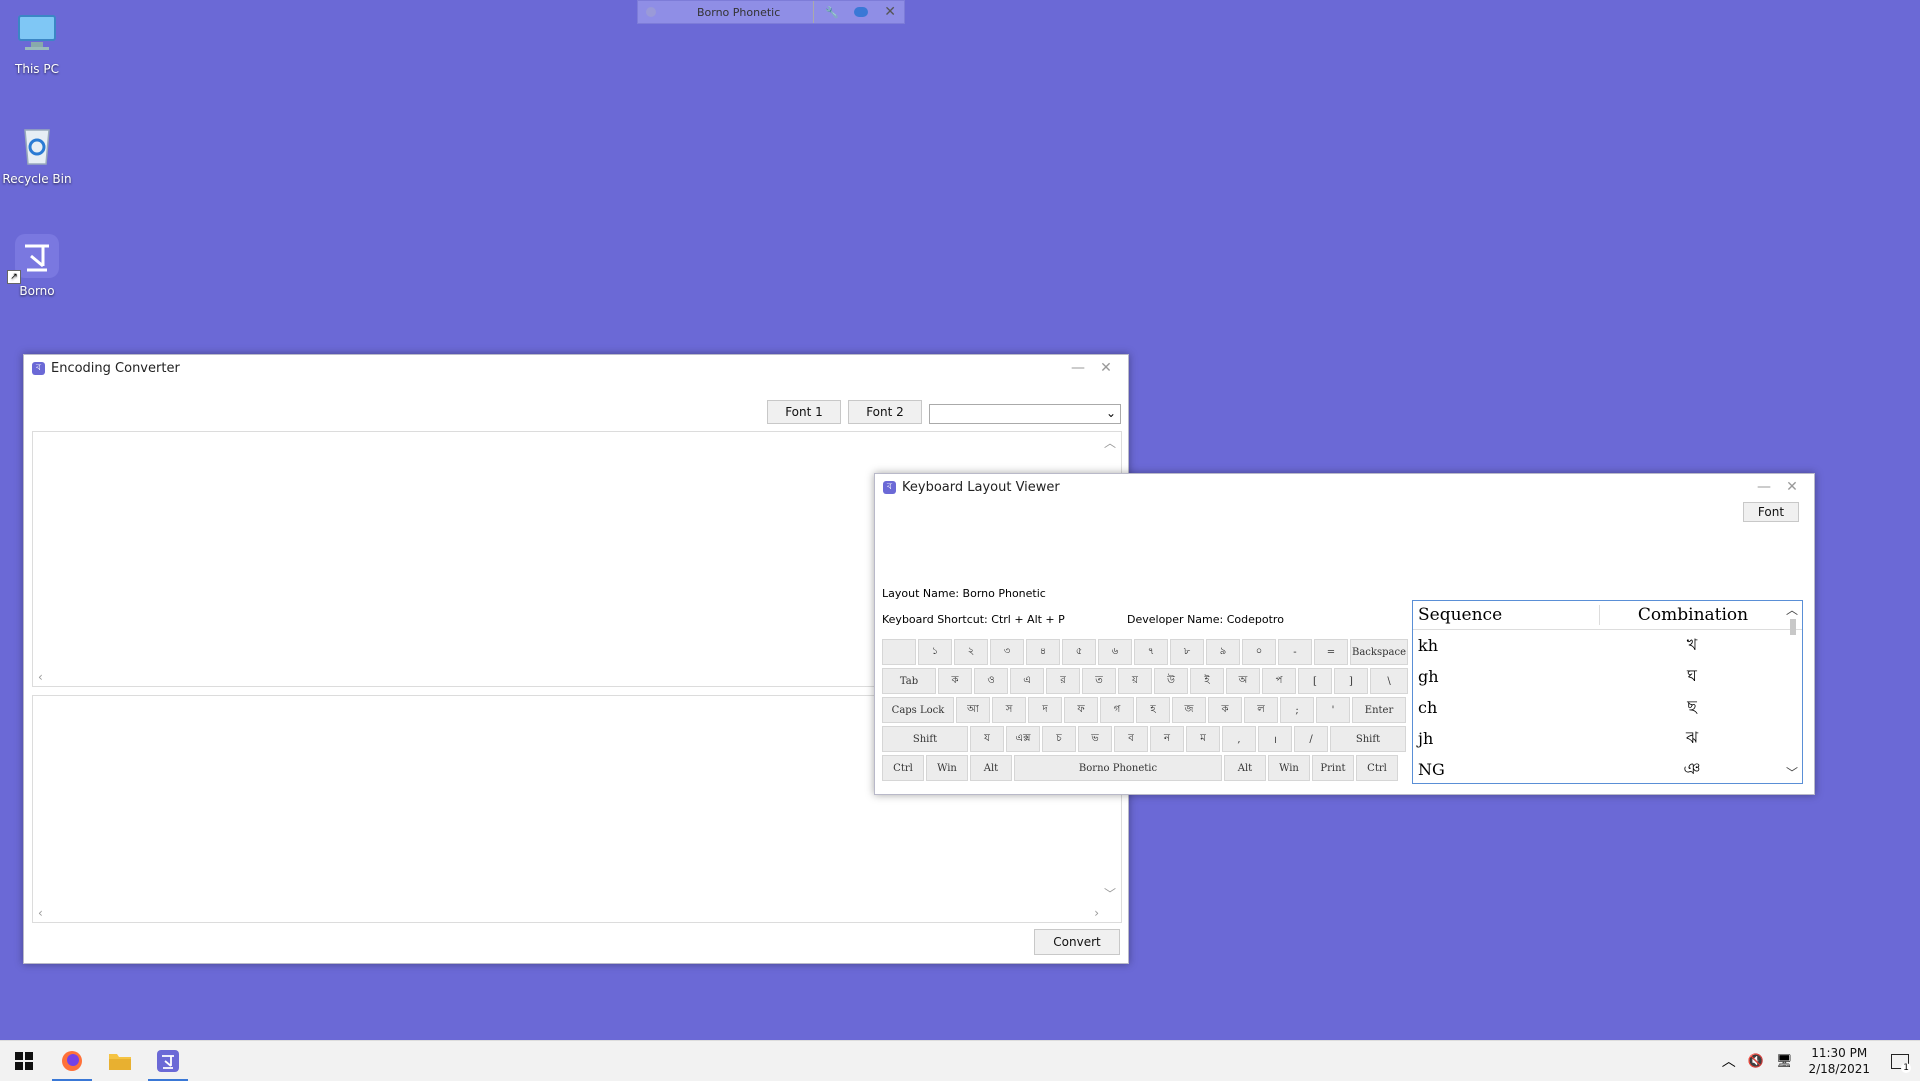 This screenshot has width=1920, height=1081. Describe the element at coordinates (1692, 615) in the screenshot. I see `column-header-combination: Combination` at that location.